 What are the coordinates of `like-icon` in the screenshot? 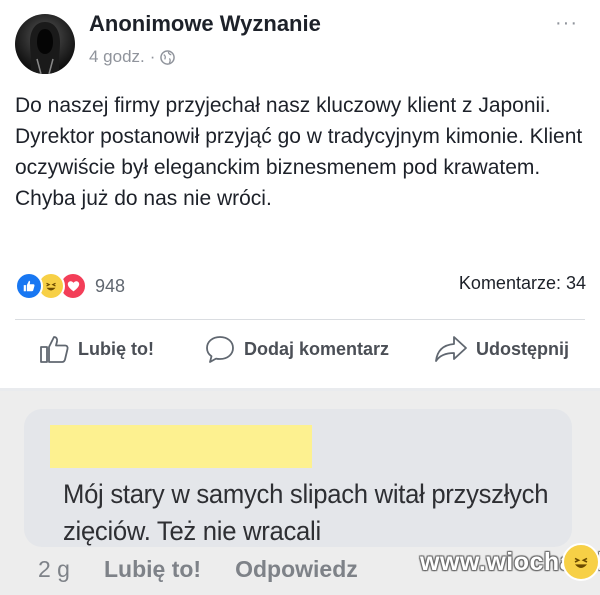 It's located at (29, 286).